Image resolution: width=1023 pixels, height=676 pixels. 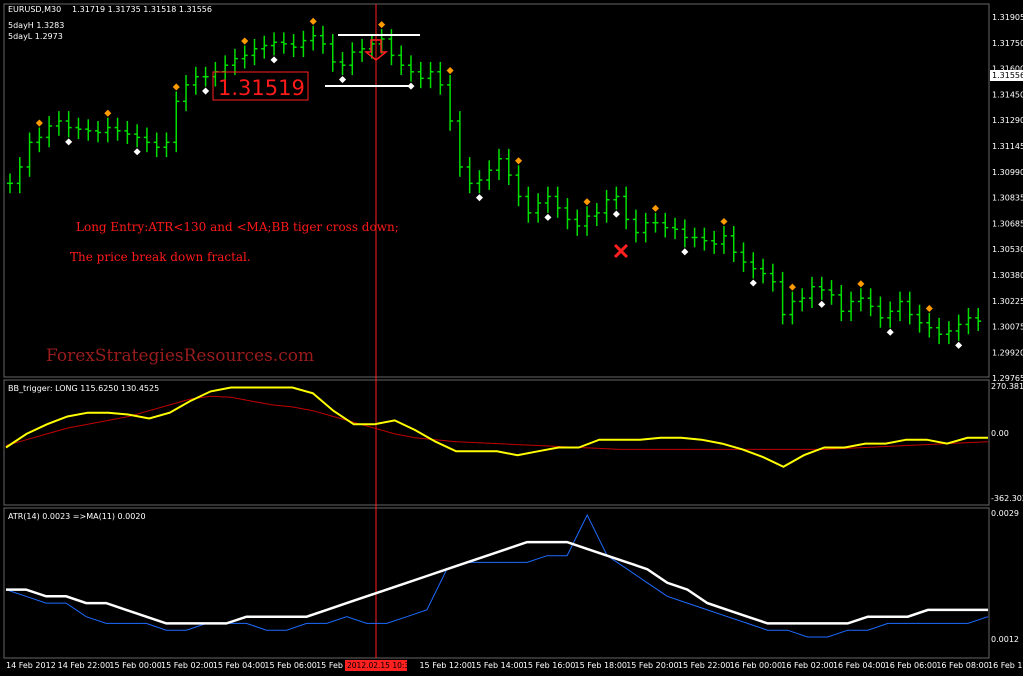 What do you see at coordinates (911, 665) in the screenshot?
I see `time-axis-label: 16 Feb 06:00` at bounding box center [911, 665].